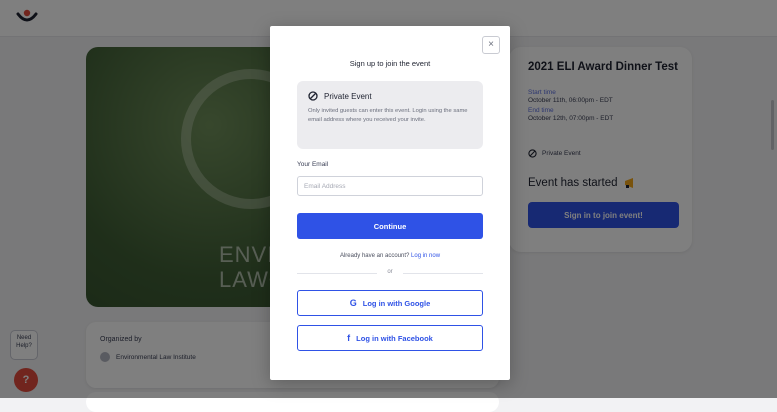  Describe the element at coordinates (313, 96) in the screenshot. I see `no-eye-icon` at that location.